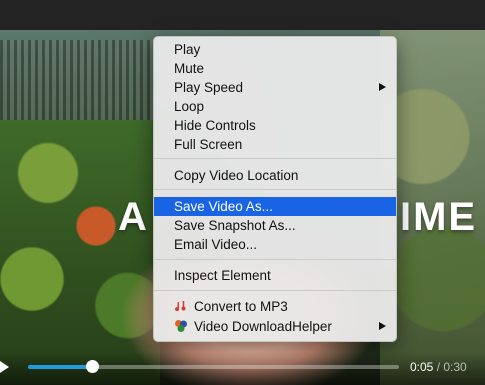 The width and height of the screenshot is (485, 385). What do you see at coordinates (133, 217) in the screenshot?
I see `video-overlay-text-left: A` at bounding box center [133, 217].